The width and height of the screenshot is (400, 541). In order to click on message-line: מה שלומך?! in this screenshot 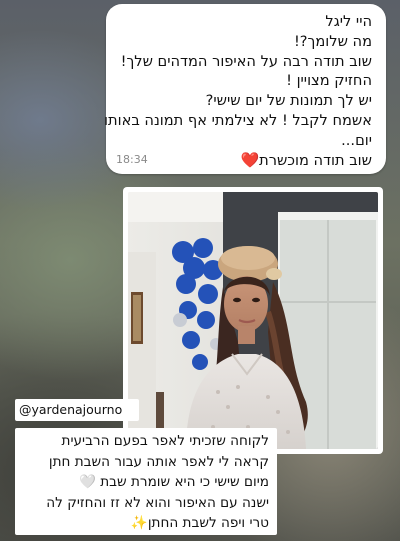, I will do `click(332, 41)`.